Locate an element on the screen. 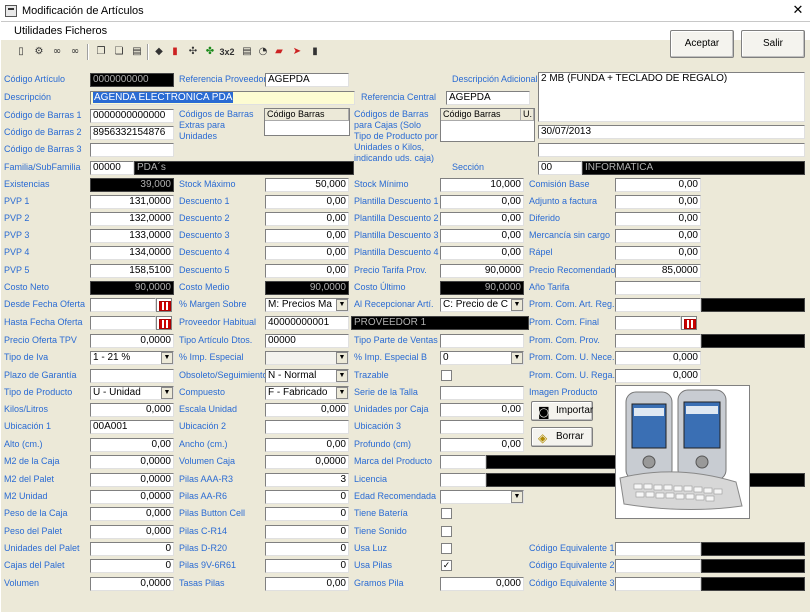  volumen-field: 0,0000 is located at coordinates (132, 584).